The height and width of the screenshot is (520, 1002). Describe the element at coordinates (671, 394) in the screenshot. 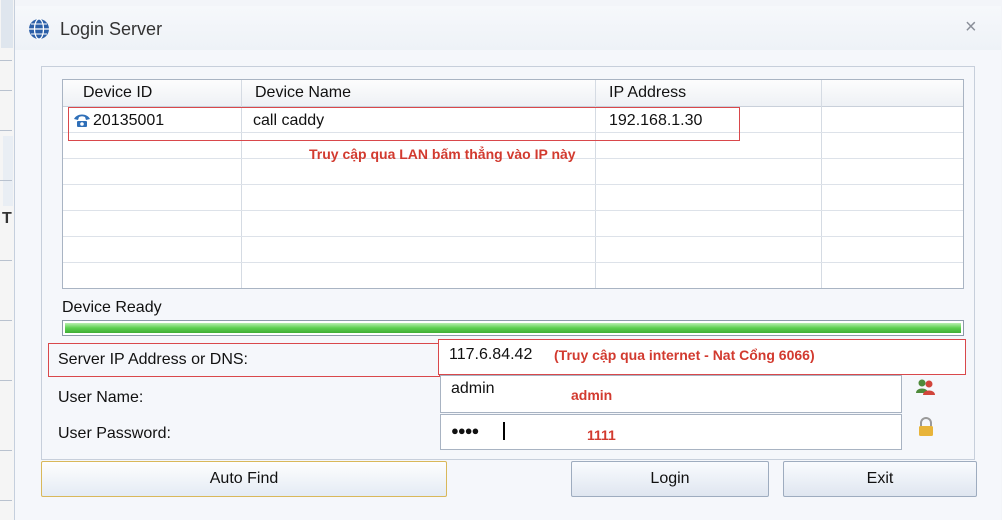

I see `username-input: admin admin` at that location.